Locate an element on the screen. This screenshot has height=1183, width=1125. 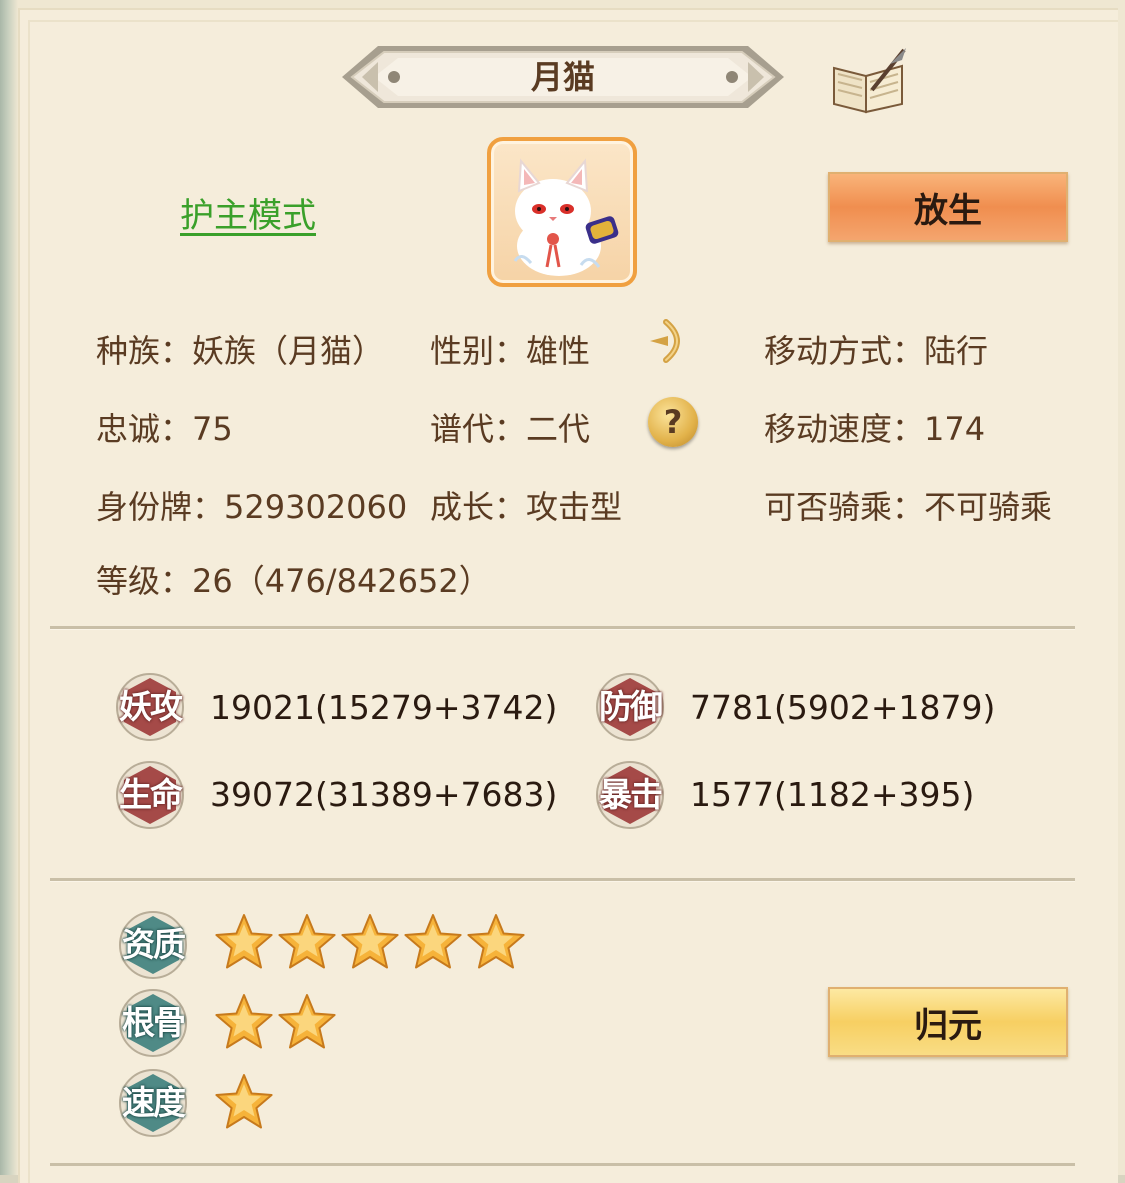
help-icon: ? is located at coordinates (673, 422).